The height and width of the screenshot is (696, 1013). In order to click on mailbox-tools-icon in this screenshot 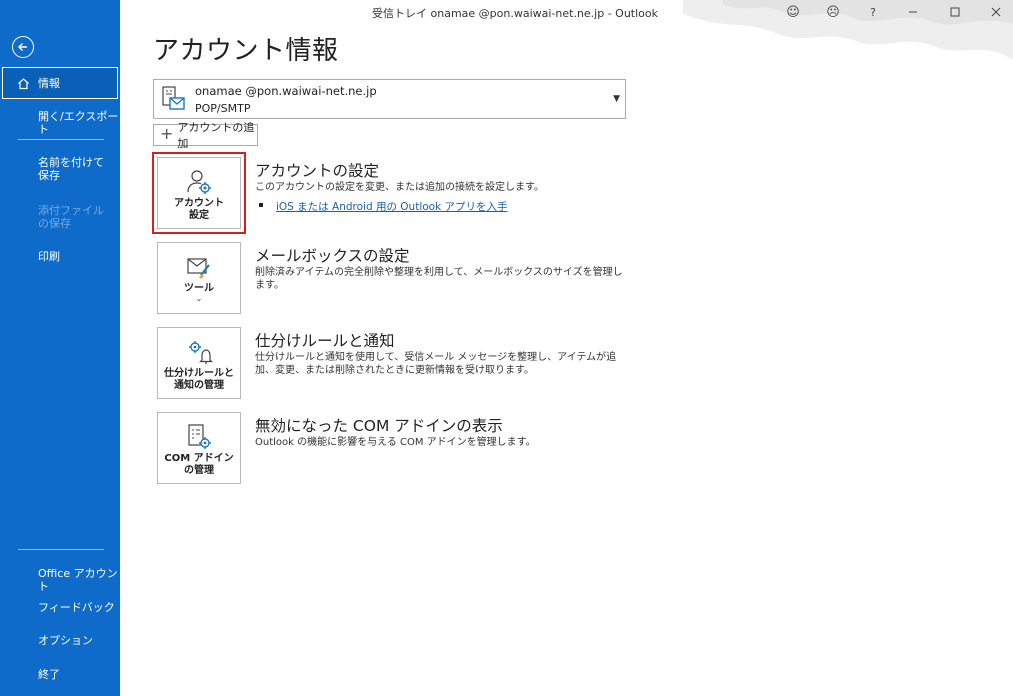, I will do `click(198, 268)`.